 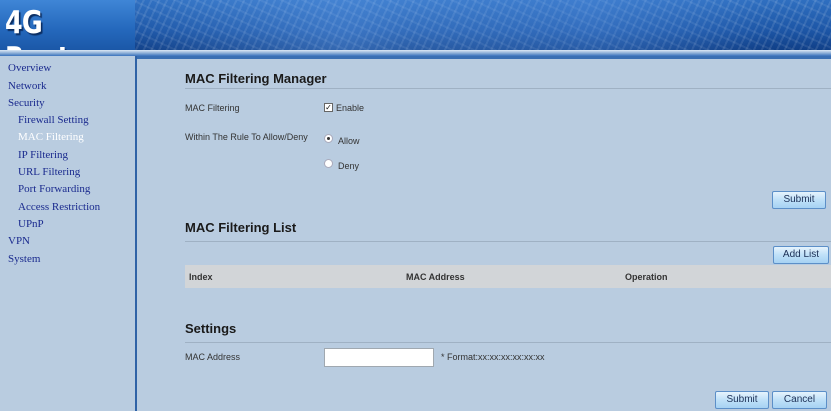 I want to click on add-list-button: Add List, so click(x=801, y=255).